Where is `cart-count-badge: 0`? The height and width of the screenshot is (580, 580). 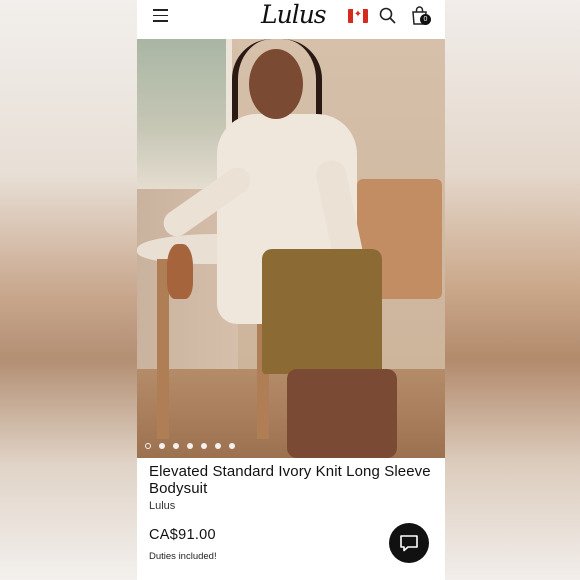 cart-count-badge: 0 is located at coordinates (425, 19).